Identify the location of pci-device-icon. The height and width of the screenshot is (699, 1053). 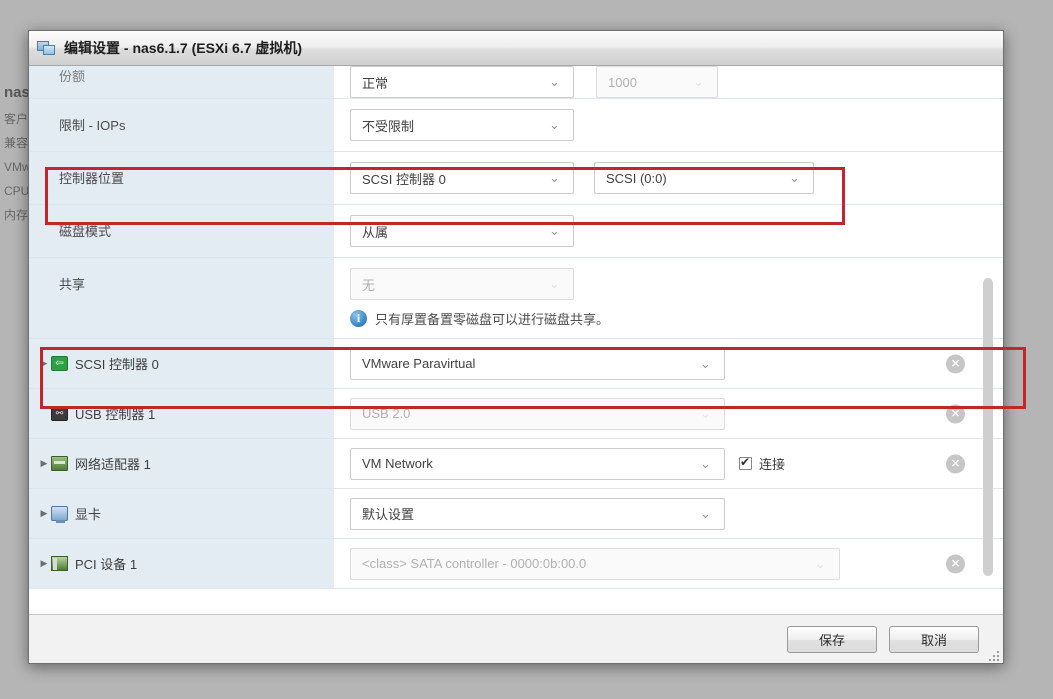
(59, 563).